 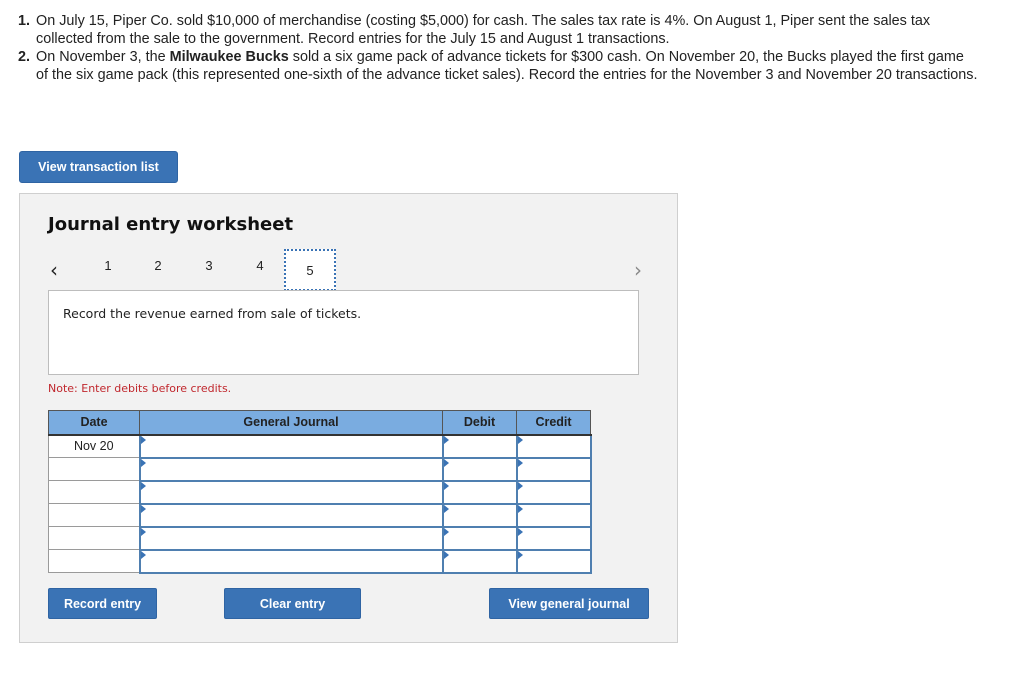 I want to click on debit-credit-note: Note: Enter debits before credits., so click(x=140, y=388).